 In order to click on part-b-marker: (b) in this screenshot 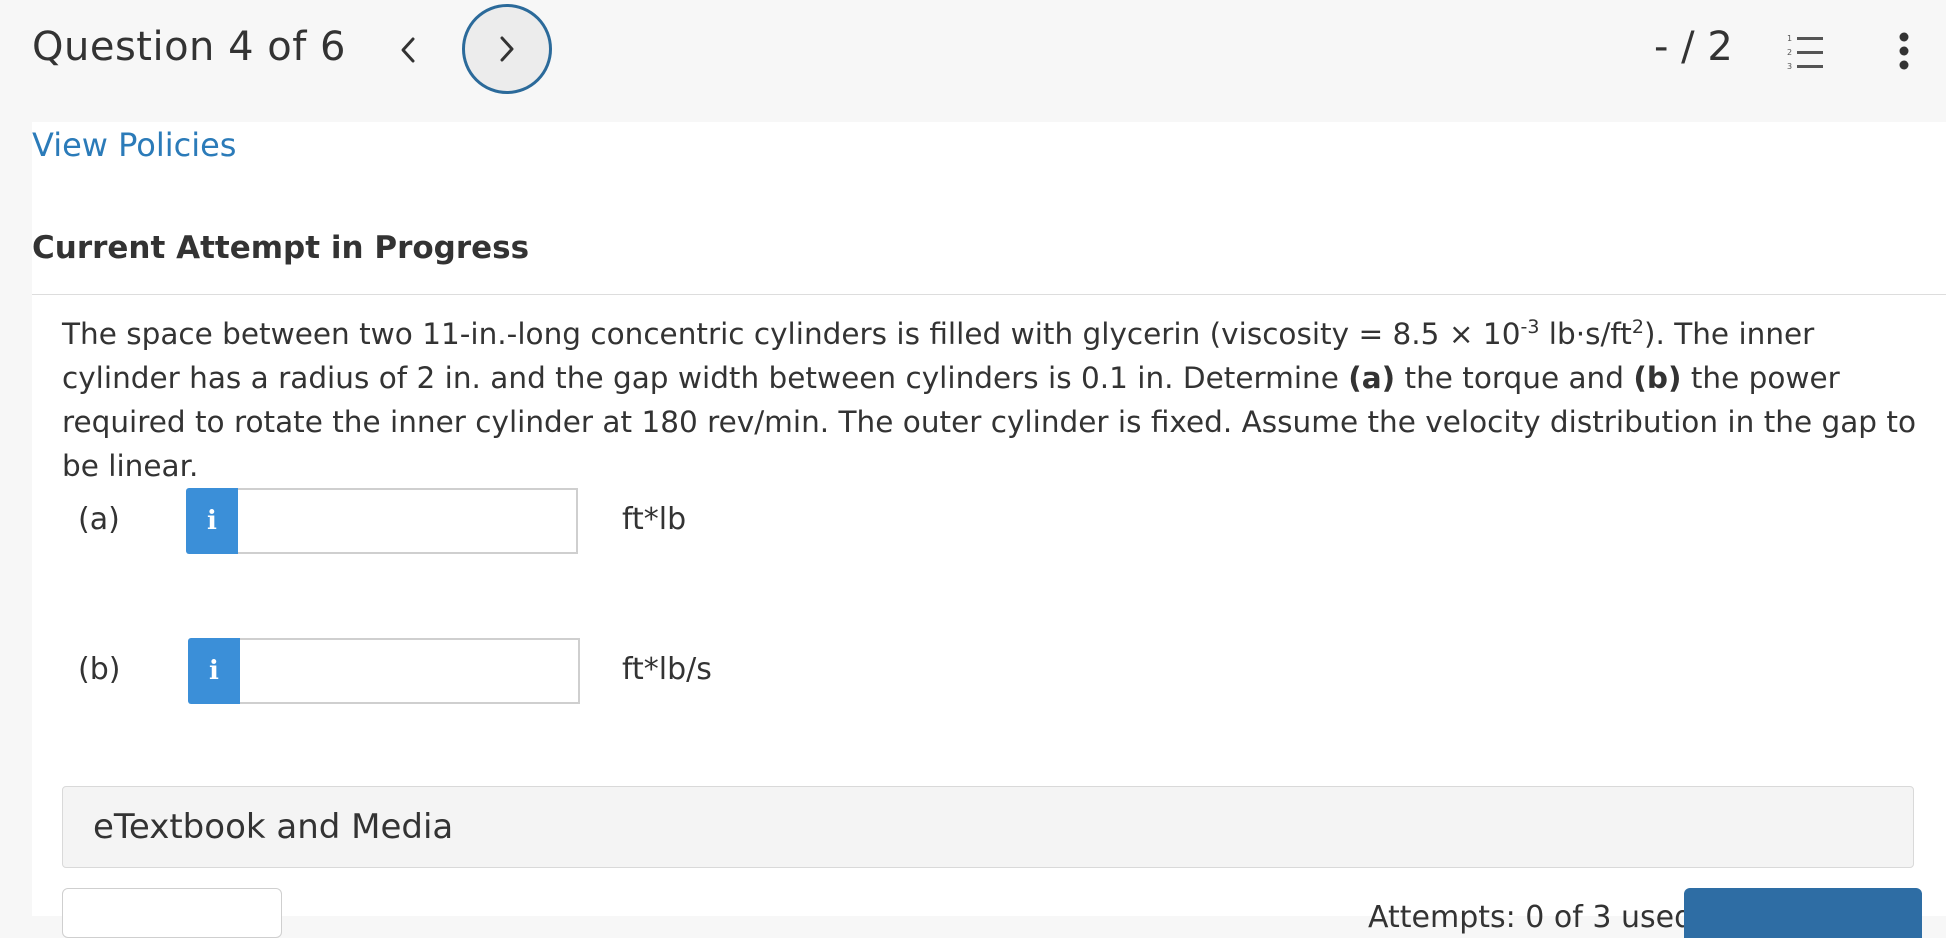, I will do `click(1657, 378)`.